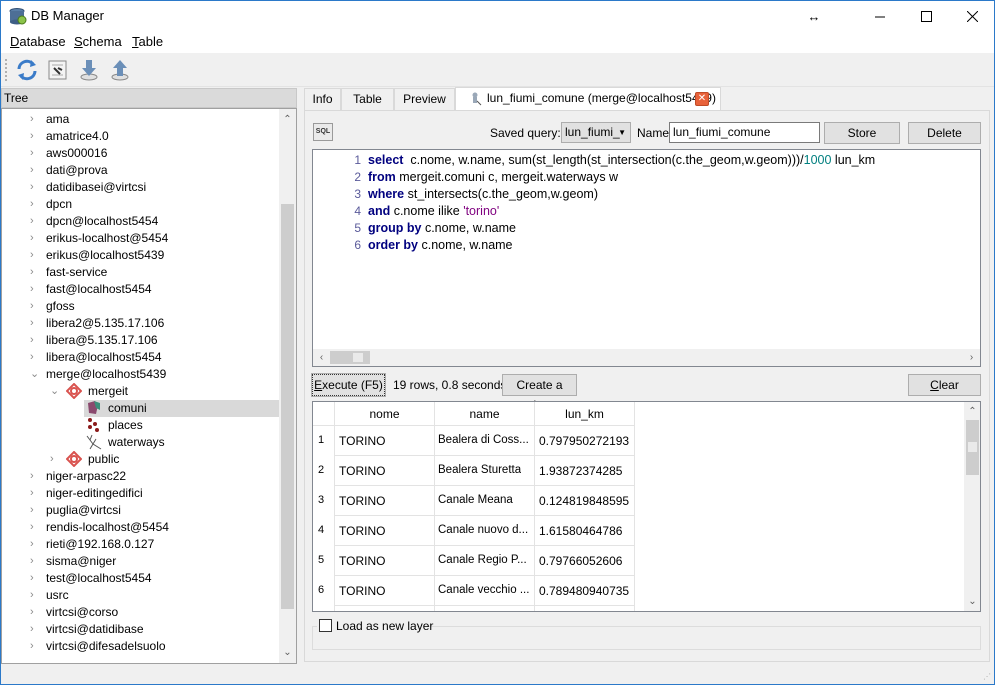 This screenshot has width=995, height=685. I want to click on table-row: 4 TORINO Canale nuovo d... 1.61580464786, so click(474, 531).